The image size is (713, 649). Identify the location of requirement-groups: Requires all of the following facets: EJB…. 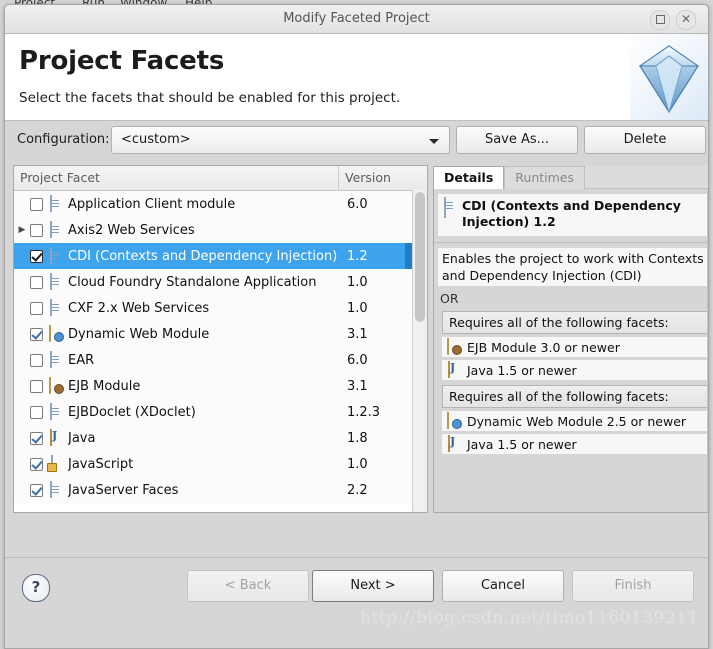
(571, 382).